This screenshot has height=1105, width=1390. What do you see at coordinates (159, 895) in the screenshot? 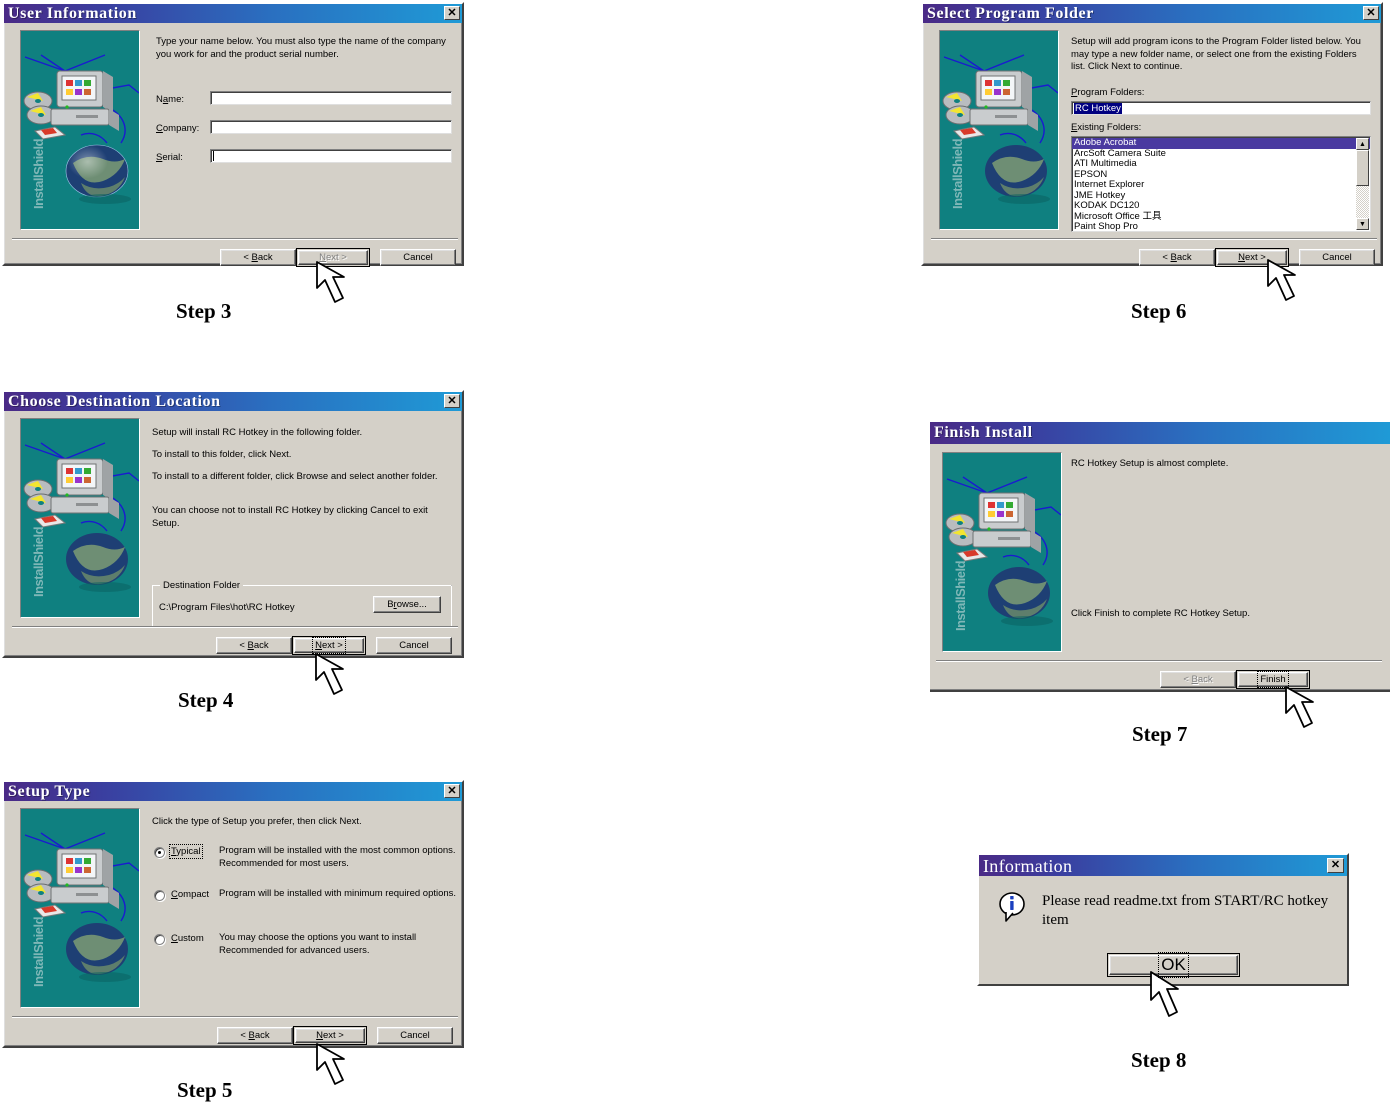
I see `radio-compact` at bounding box center [159, 895].